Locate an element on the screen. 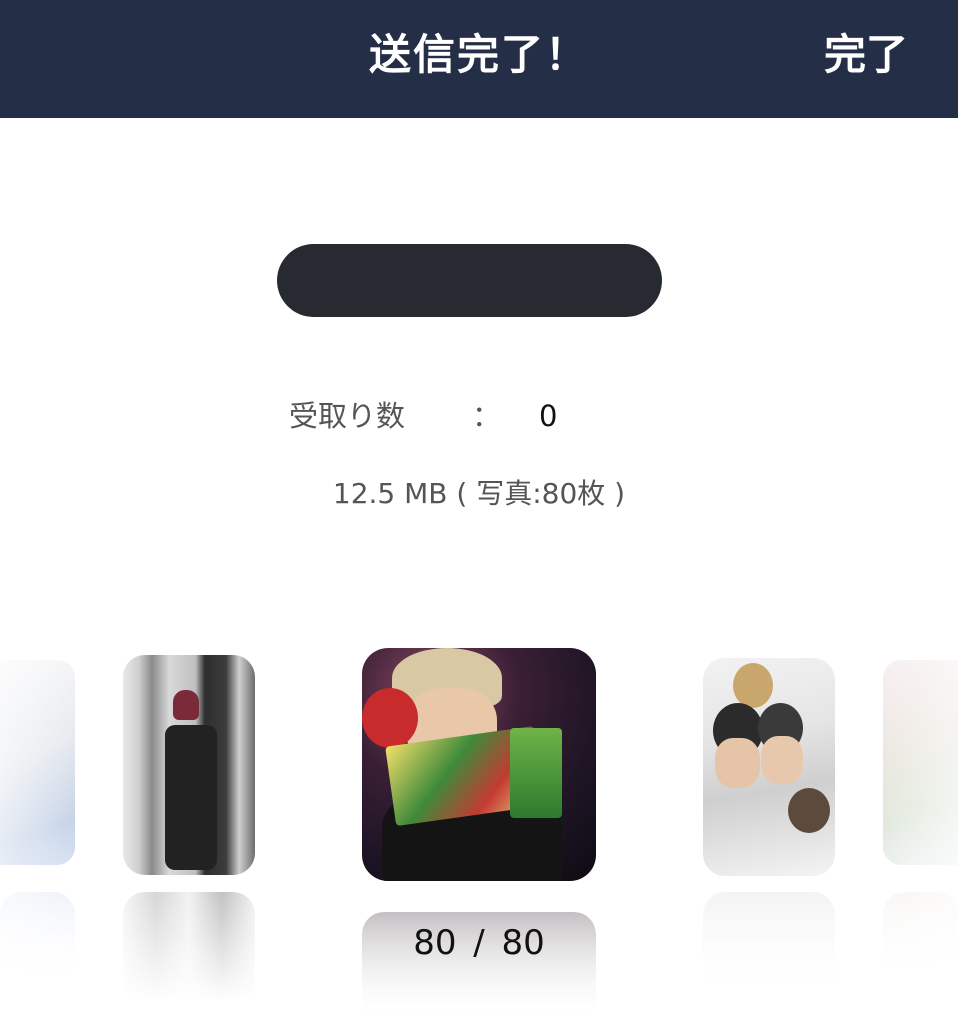  redacted-name-pill is located at coordinates (469, 280).